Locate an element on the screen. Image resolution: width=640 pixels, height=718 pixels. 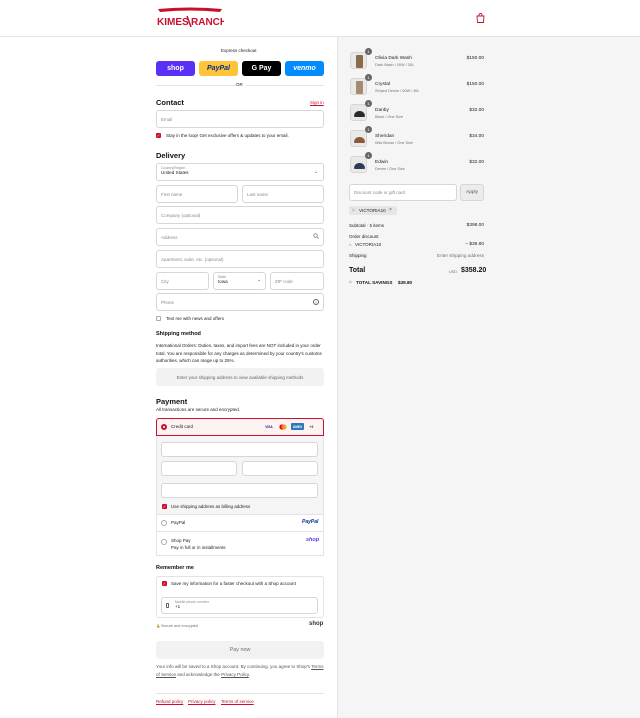
discount-code-label: VICTORIA10 is located at coordinates (368, 244).